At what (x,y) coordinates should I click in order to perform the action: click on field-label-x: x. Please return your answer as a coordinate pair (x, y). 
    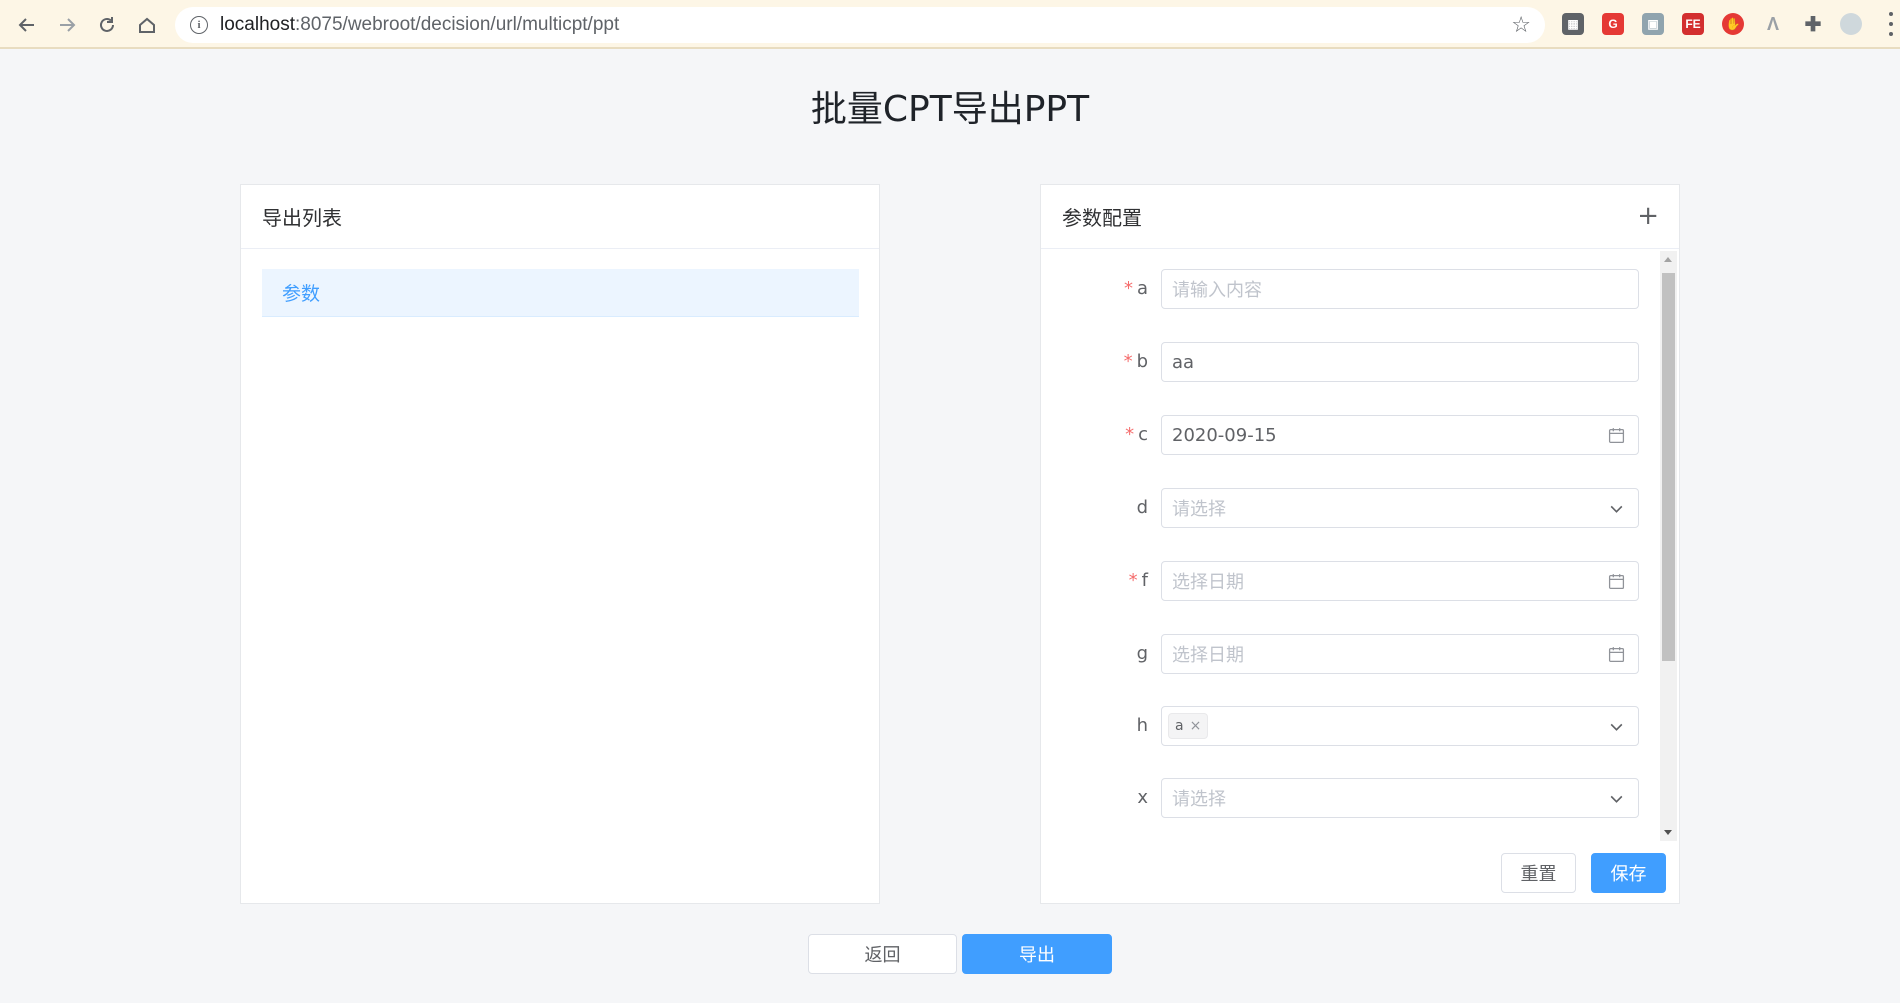
    Looking at the image, I should click on (1142, 797).